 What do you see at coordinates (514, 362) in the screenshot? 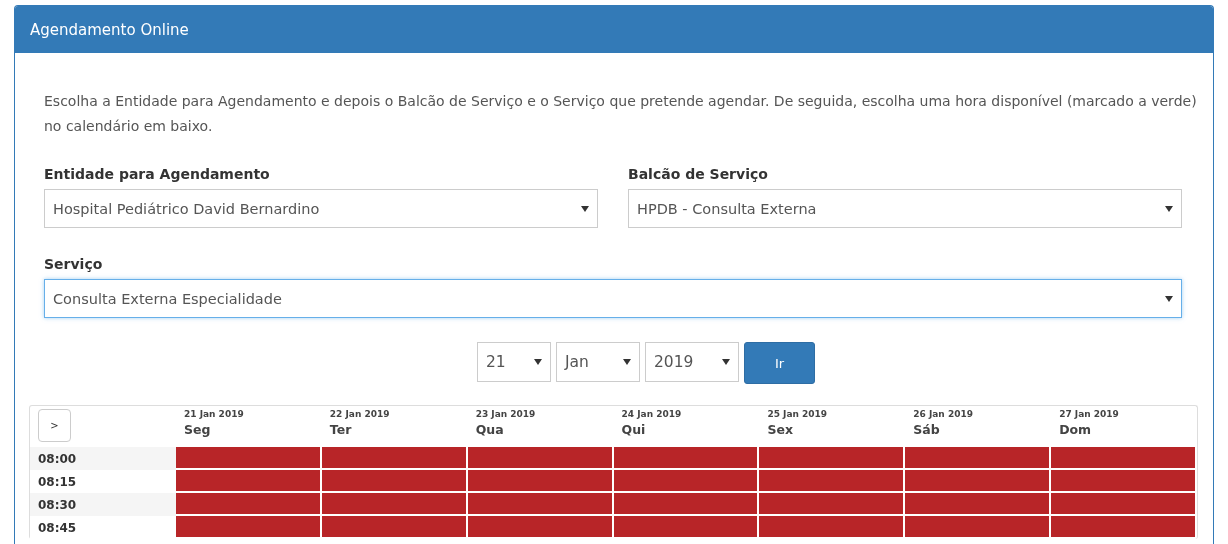
I see `day-select: 21` at bounding box center [514, 362].